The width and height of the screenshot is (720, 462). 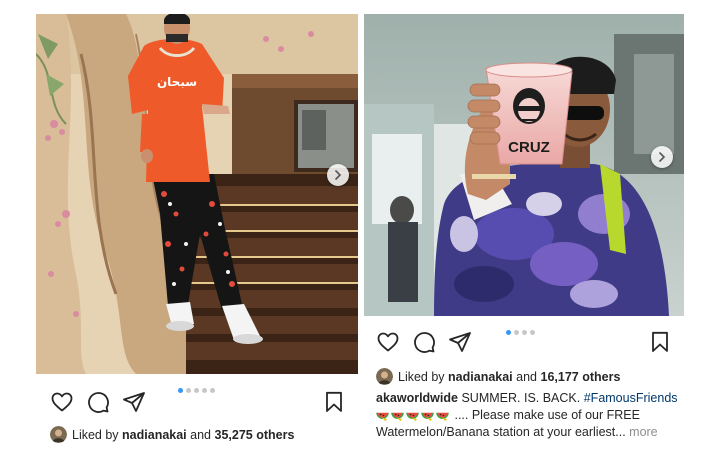 I want to click on caption-line-2: .... Please make use of our FREE, so click(x=527, y=415).